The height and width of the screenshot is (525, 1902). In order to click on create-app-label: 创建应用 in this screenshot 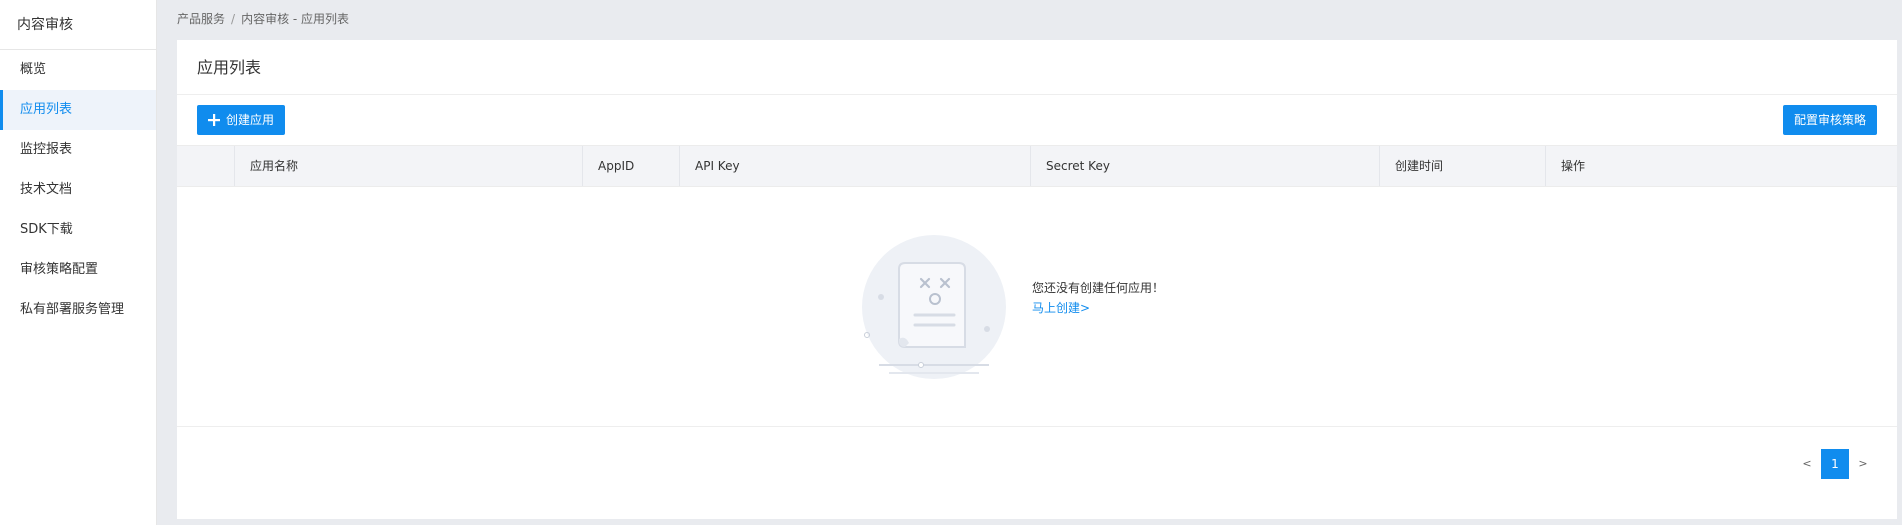, I will do `click(250, 120)`.